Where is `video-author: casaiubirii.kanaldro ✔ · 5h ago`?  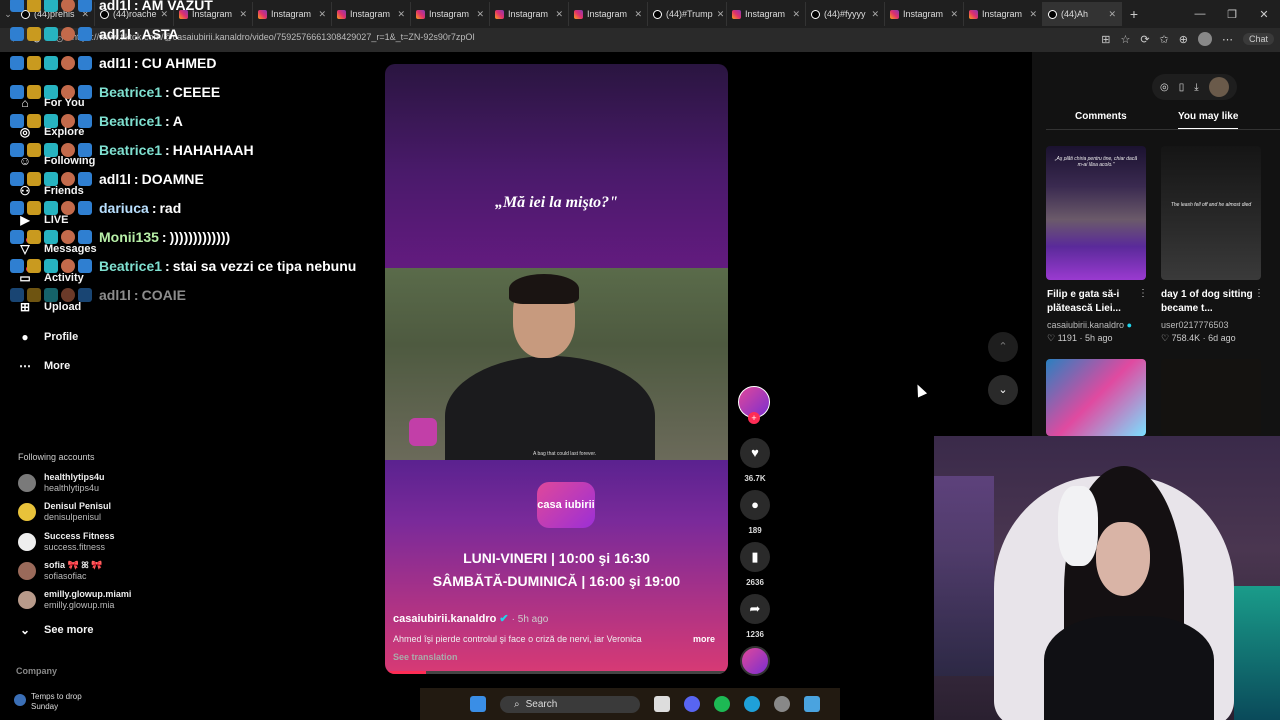
video-author: casaiubirii.kanaldro ✔ · 5h ago is located at coordinates (470, 618).